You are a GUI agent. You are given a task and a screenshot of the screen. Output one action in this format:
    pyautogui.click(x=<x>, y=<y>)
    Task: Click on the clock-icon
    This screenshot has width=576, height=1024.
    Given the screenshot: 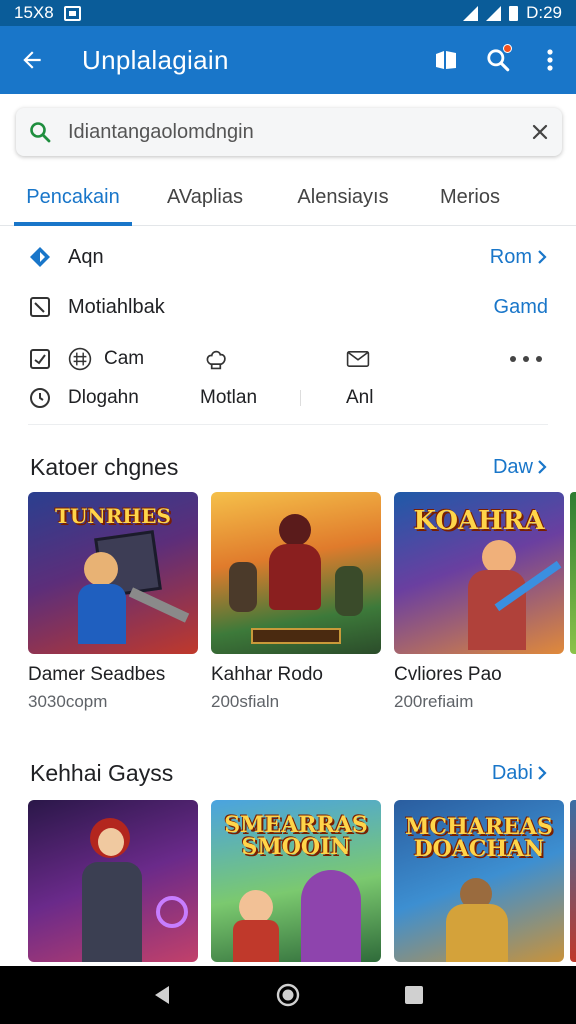 What is the action you would take?
    pyautogui.click(x=40, y=398)
    